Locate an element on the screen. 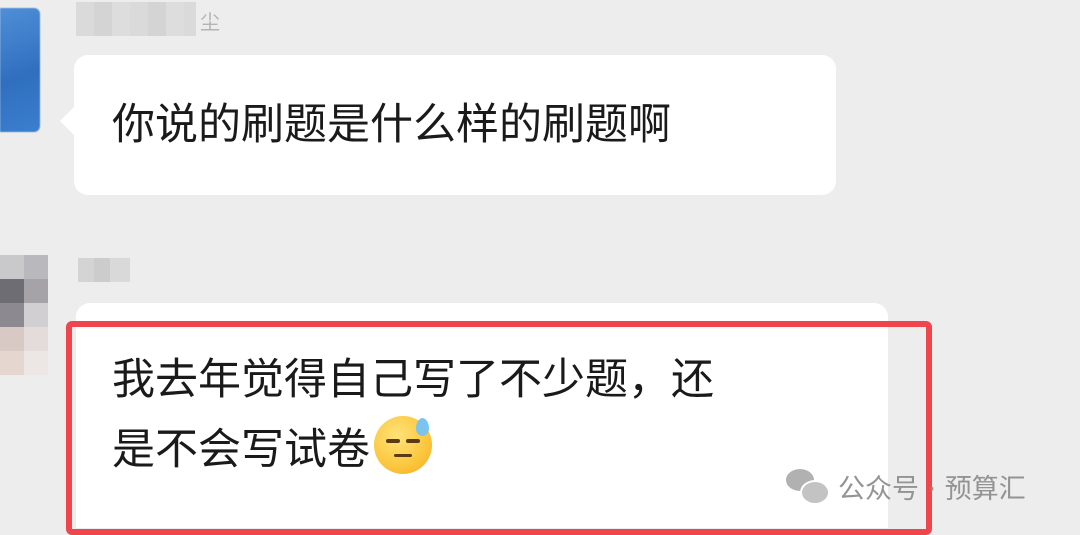  watermark: 公众号 · 预算汇 is located at coordinates (906, 486).